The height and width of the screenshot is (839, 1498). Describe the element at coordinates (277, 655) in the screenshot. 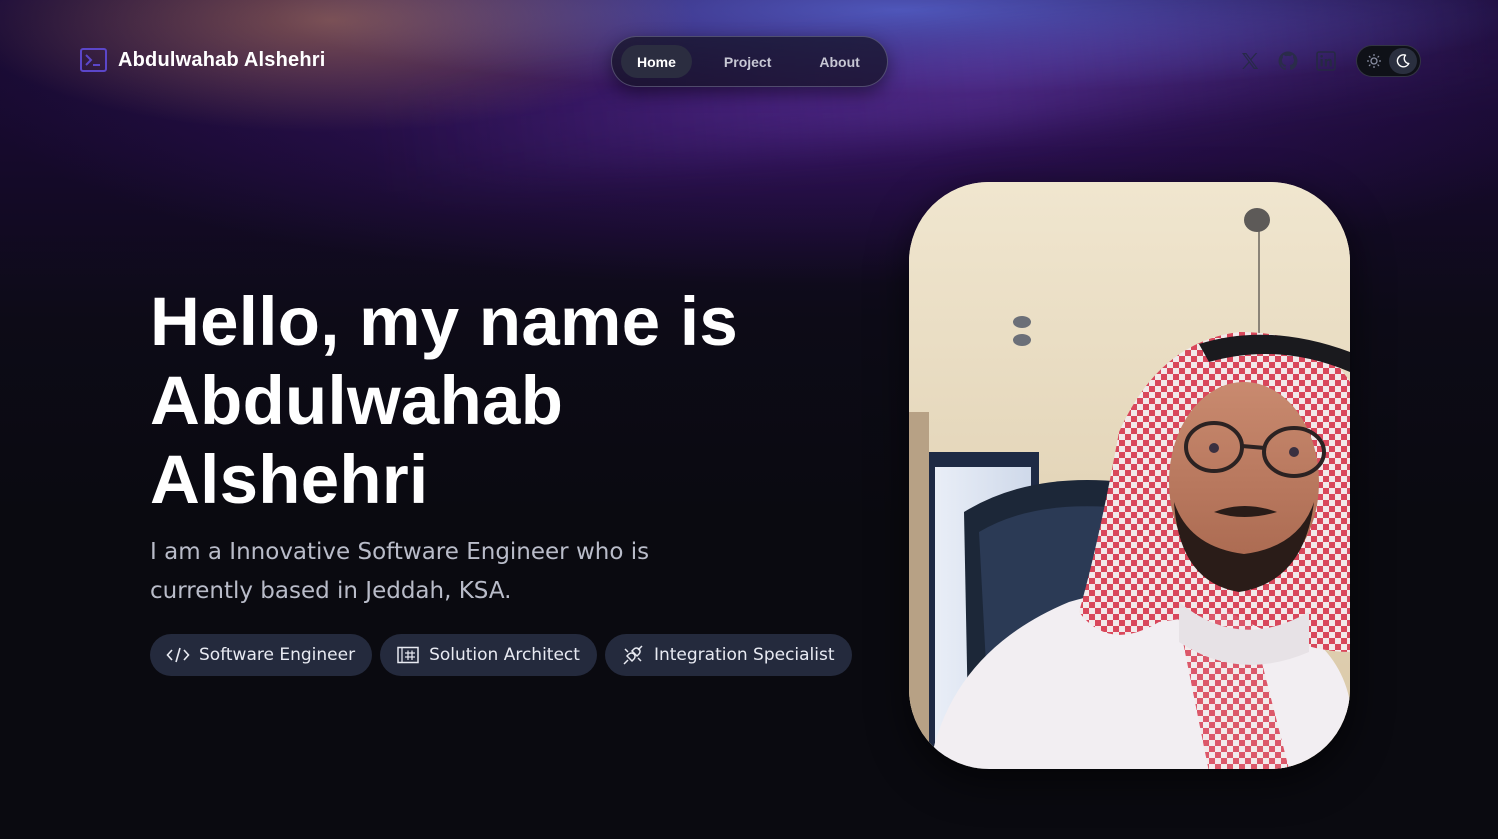

I see `chip-label: Software Engineer` at that location.